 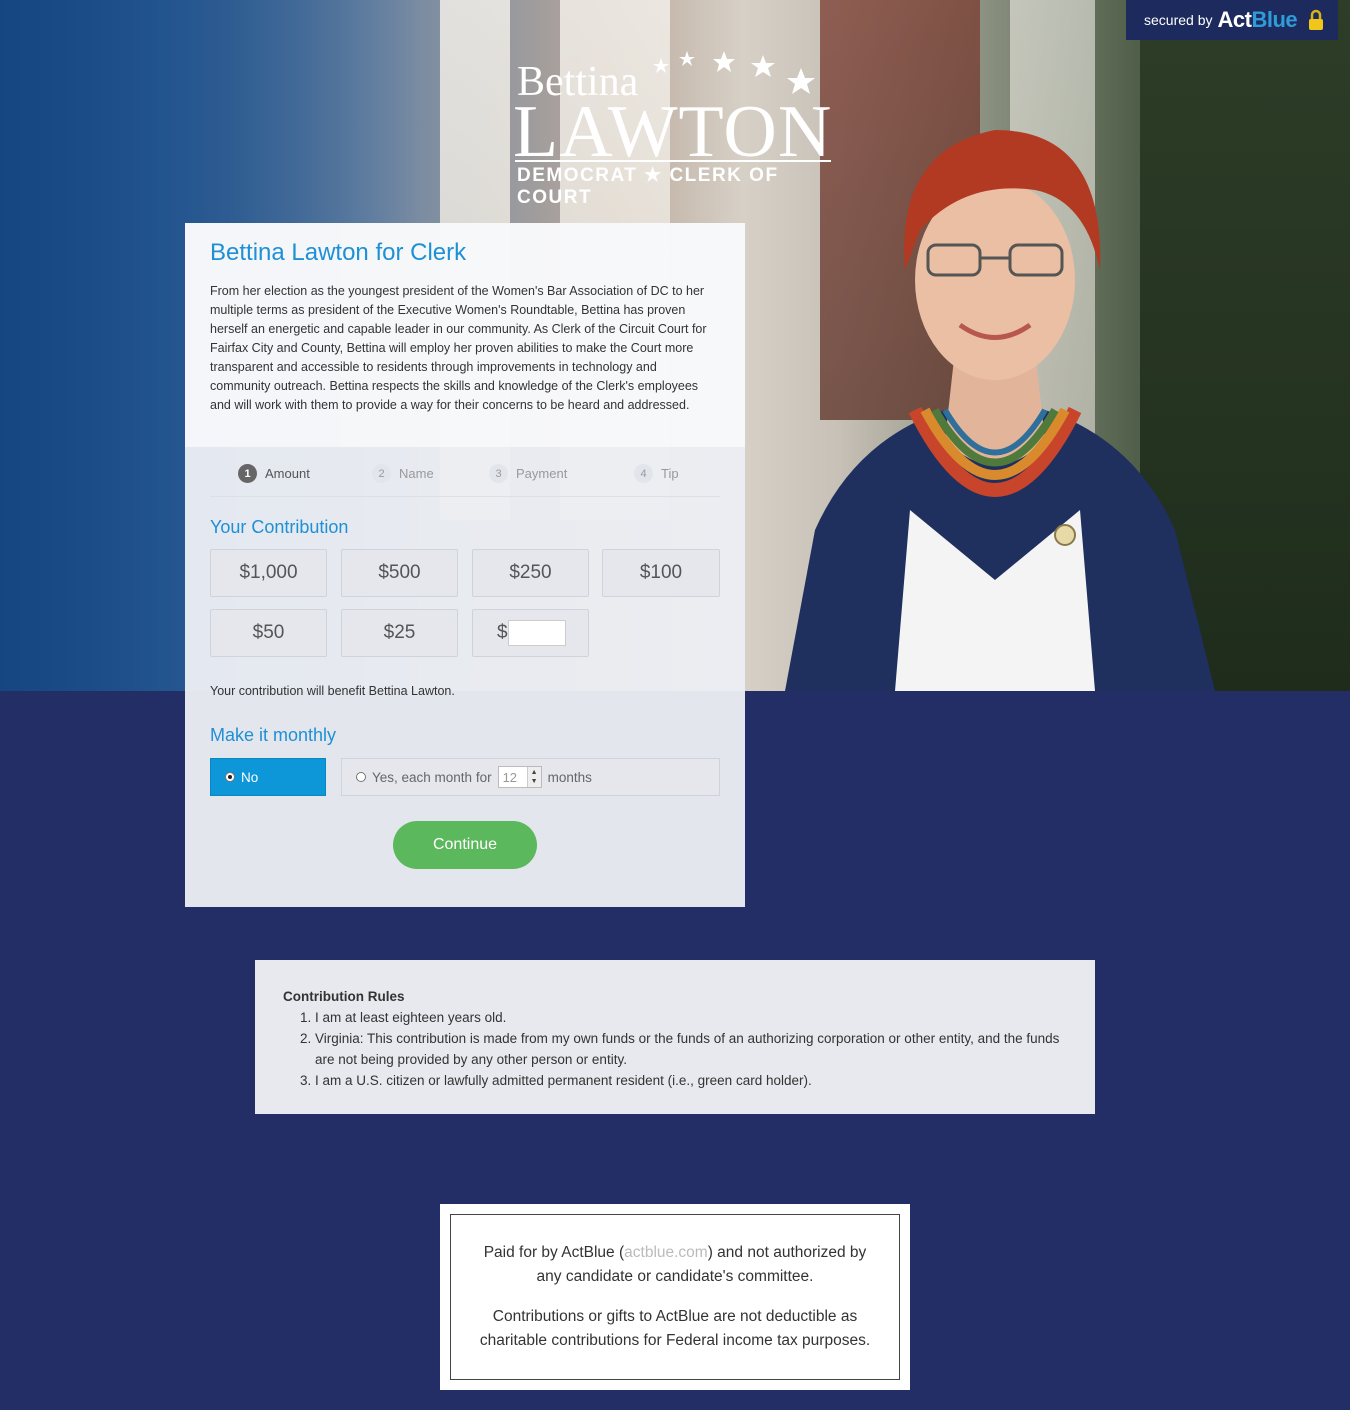 I want to click on months-value: 12, so click(x=510, y=777).